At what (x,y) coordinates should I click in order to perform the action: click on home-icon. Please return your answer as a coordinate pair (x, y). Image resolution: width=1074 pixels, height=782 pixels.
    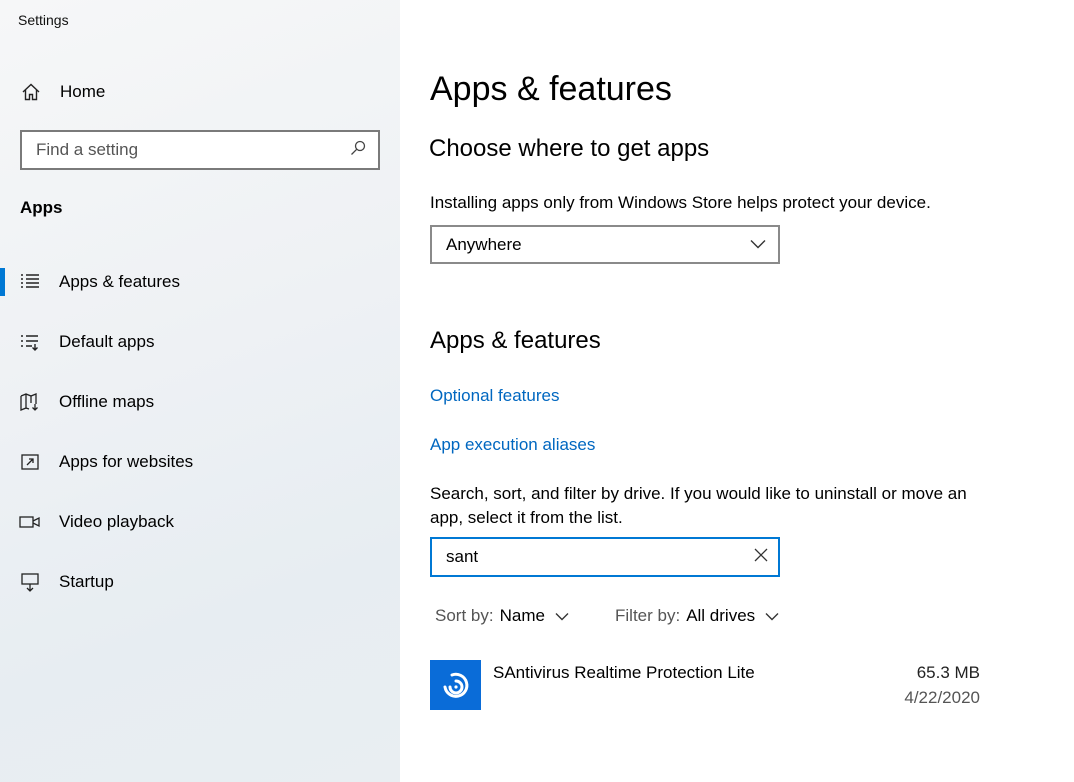
    Looking at the image, I should click on (31, 92).